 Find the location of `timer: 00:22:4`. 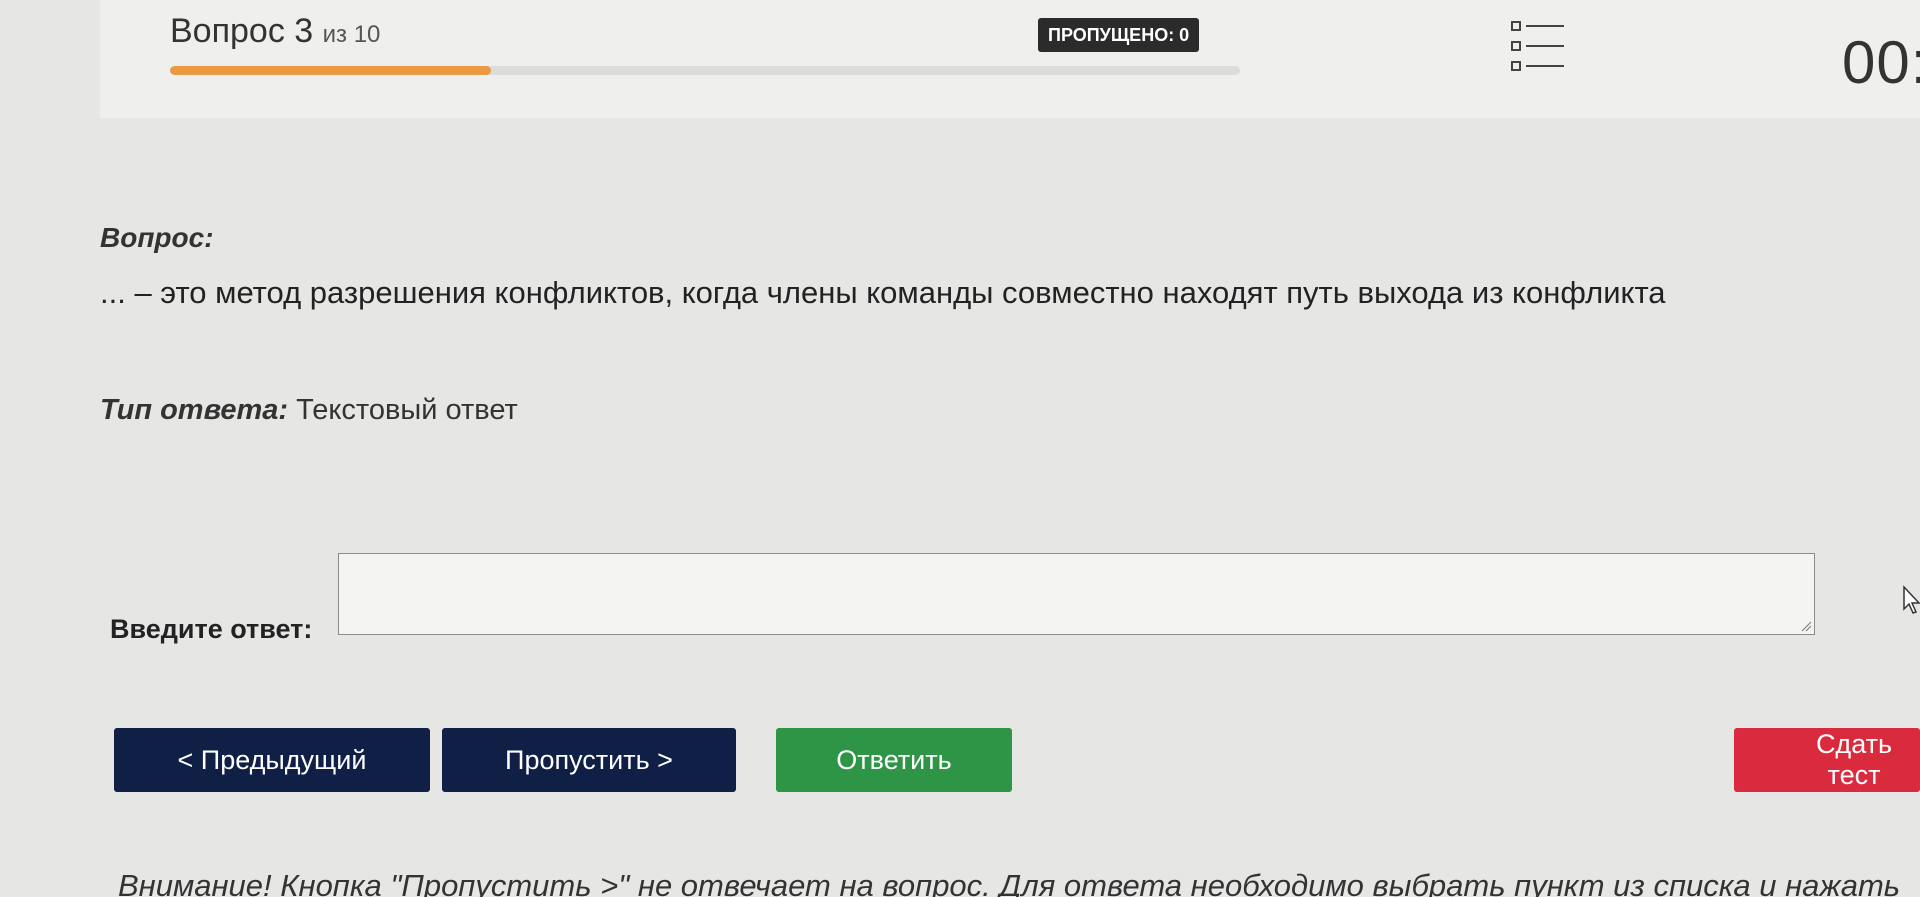

timer: 00:22:4 is located at coordinates (1881, 62).